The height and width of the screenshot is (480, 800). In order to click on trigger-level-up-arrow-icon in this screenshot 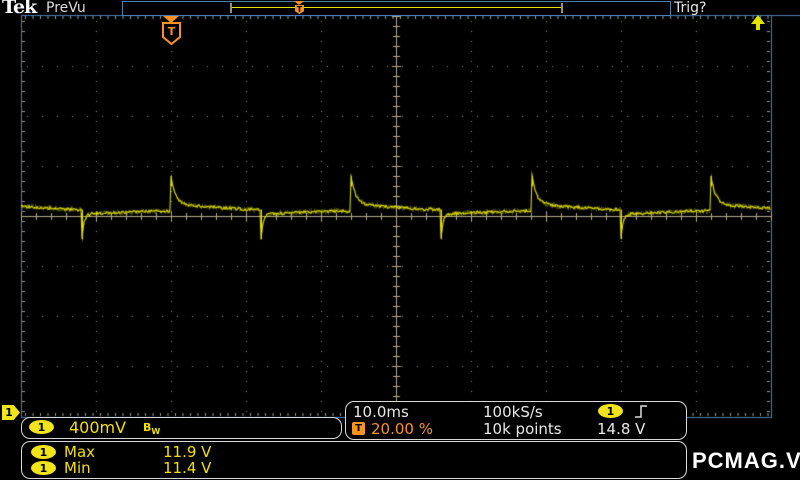, I will do `click(758, 22)`.